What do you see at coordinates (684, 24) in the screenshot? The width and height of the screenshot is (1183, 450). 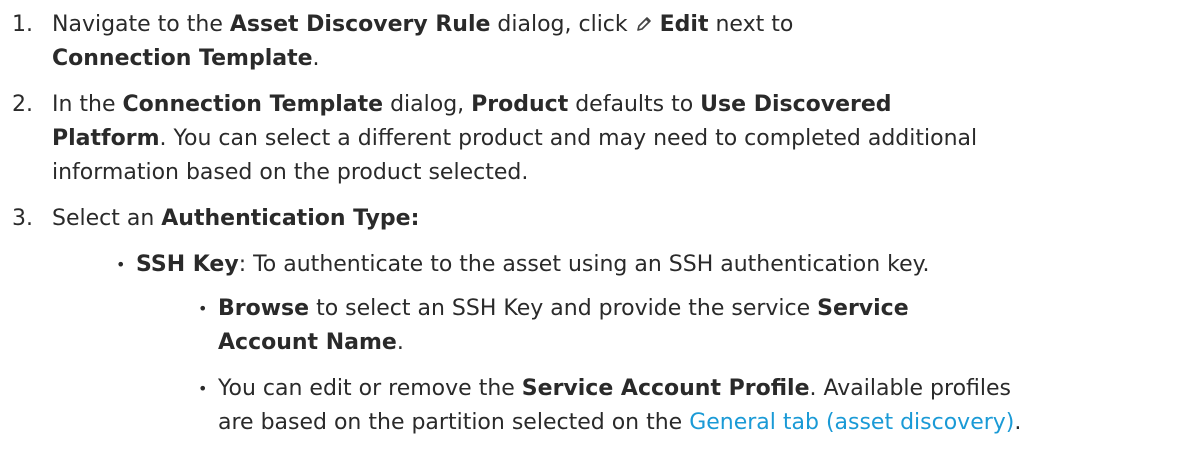 I see `edit-label: Edit` at bounding box center [684, 24].